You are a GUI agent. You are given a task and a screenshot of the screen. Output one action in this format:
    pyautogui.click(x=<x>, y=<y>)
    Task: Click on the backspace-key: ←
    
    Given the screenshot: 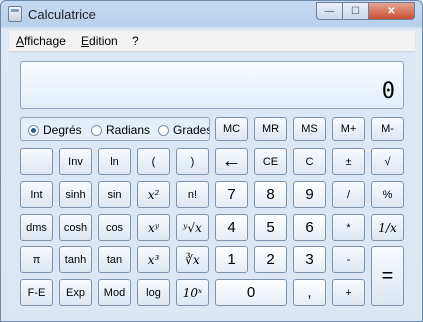 What is the action you would take?
    pyautogui.click(x=231, y=161)
    